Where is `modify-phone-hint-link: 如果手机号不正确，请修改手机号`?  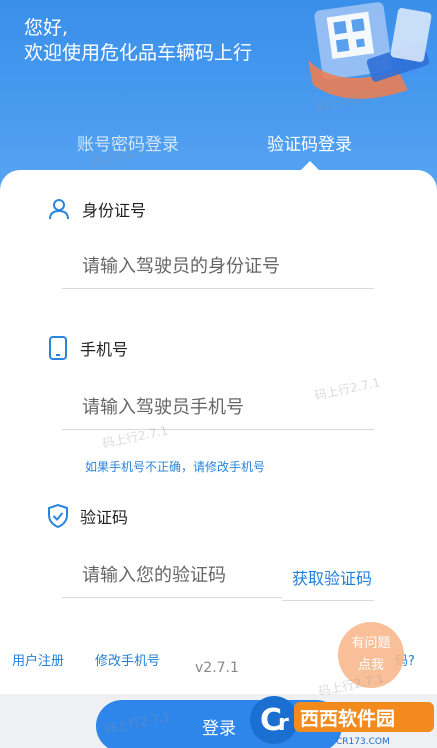
modify-phone-hint-link: 如果手机号不正确，请修改手机号 is located at coordinates (175, 466).